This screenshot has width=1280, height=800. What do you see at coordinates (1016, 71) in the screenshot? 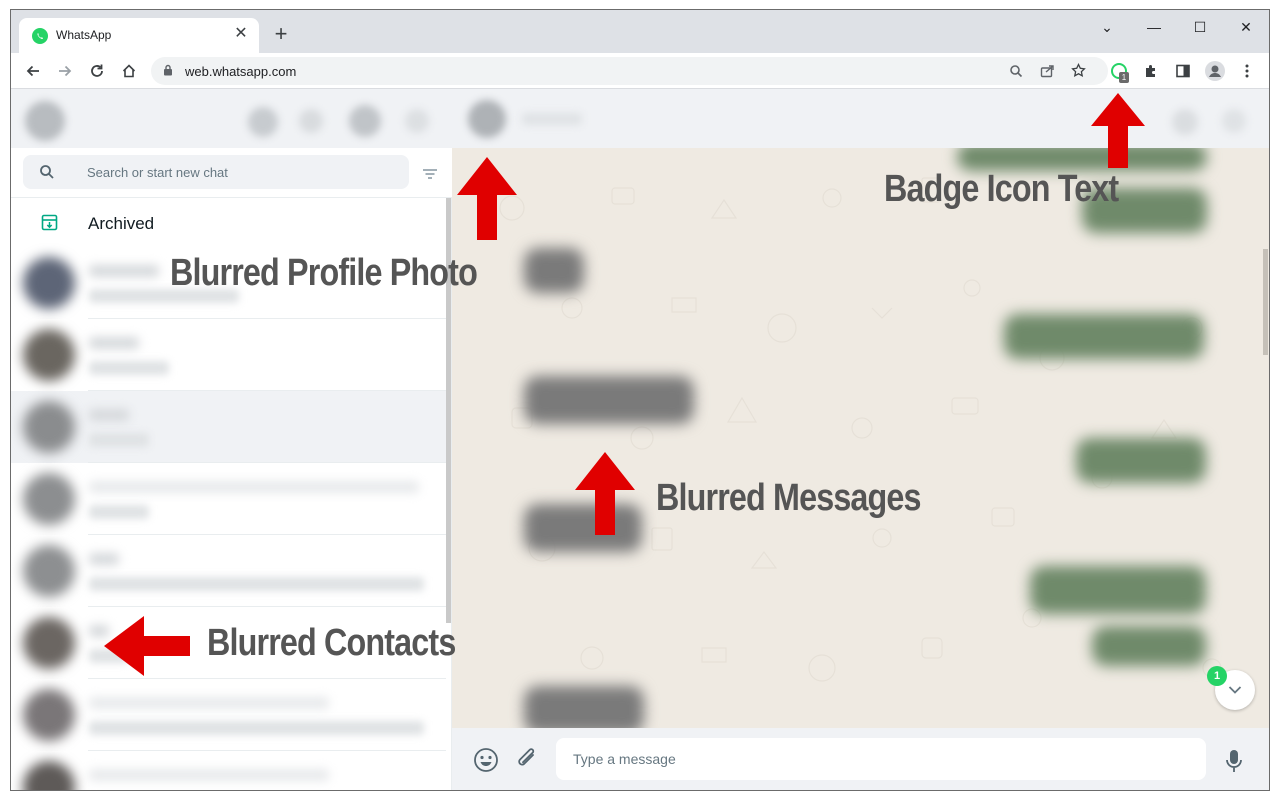
I see `zoom-icon` at bounding box center [1016, 71].